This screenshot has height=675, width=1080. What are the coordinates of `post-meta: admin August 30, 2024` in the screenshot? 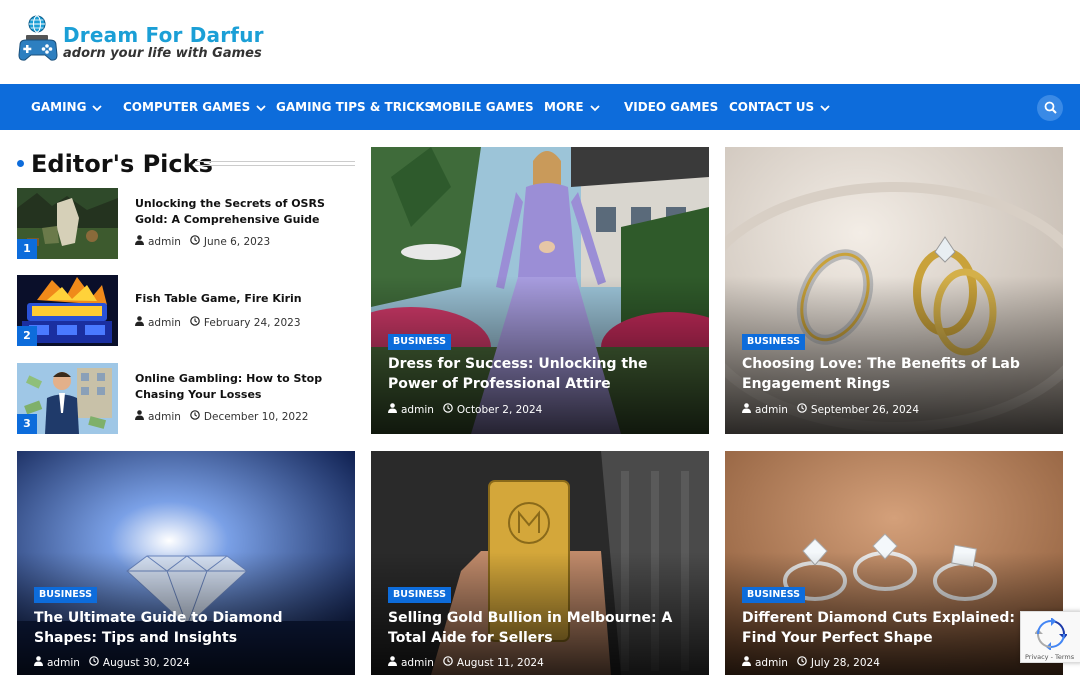 It's located at (112, 662).